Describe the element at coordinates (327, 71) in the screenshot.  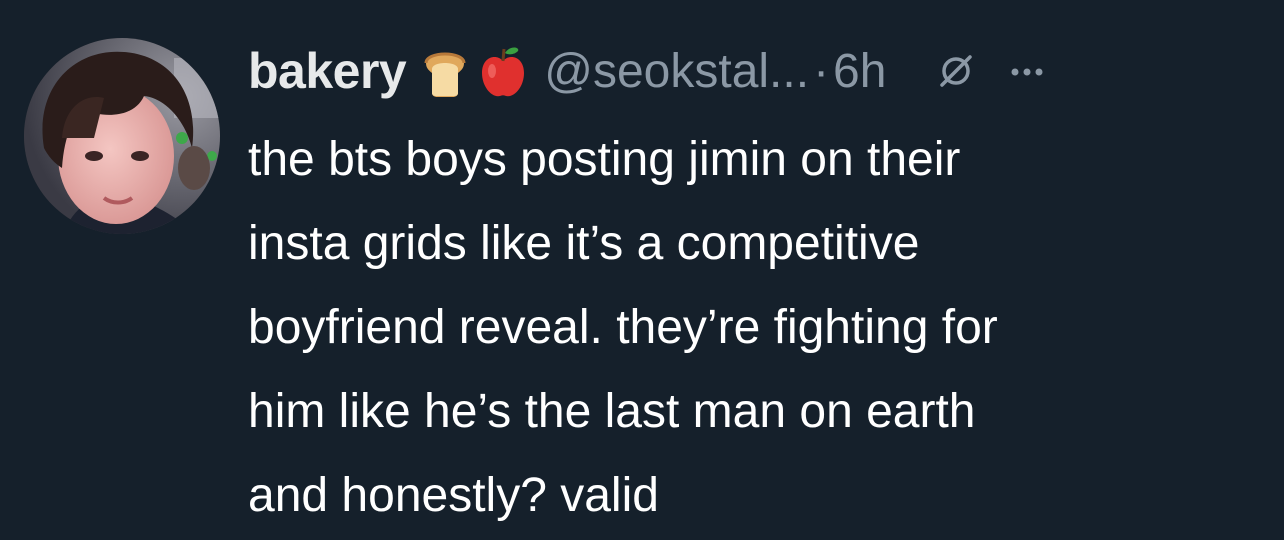
I see `display-name: bakery` at that location.